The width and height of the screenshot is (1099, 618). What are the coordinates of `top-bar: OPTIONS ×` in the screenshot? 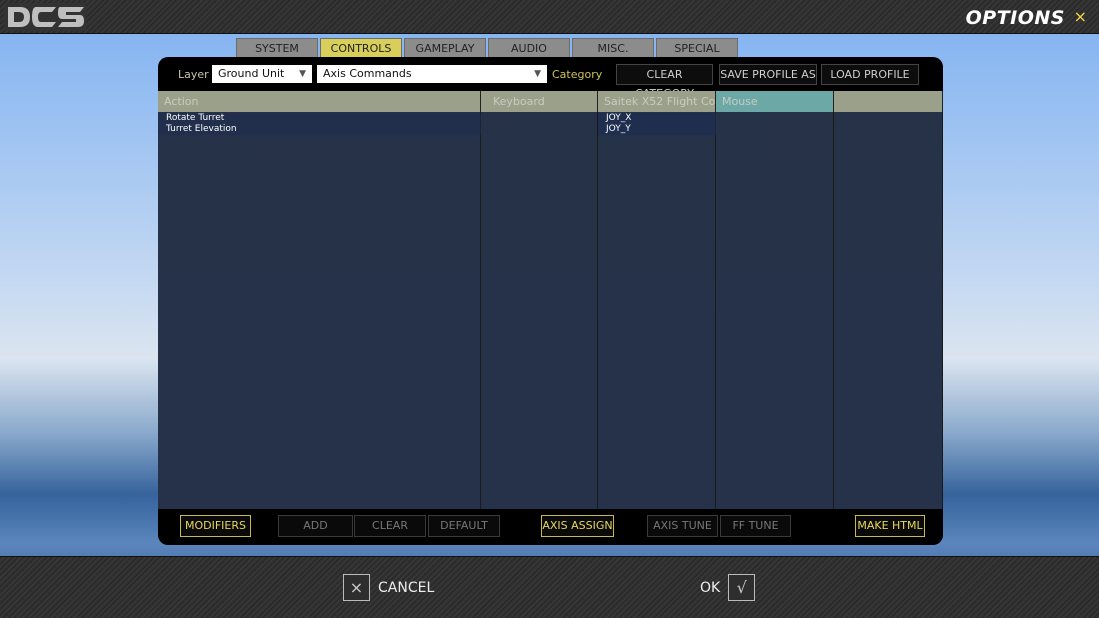 It's located at (549, 17).